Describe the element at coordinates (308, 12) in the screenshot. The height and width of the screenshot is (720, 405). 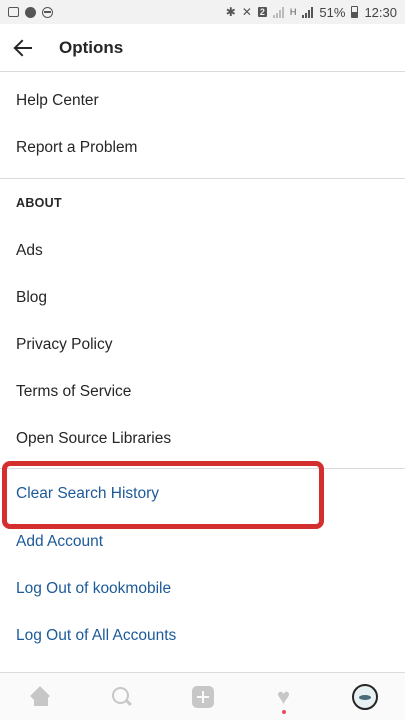
I see `sim2-signal-icon` at that location.